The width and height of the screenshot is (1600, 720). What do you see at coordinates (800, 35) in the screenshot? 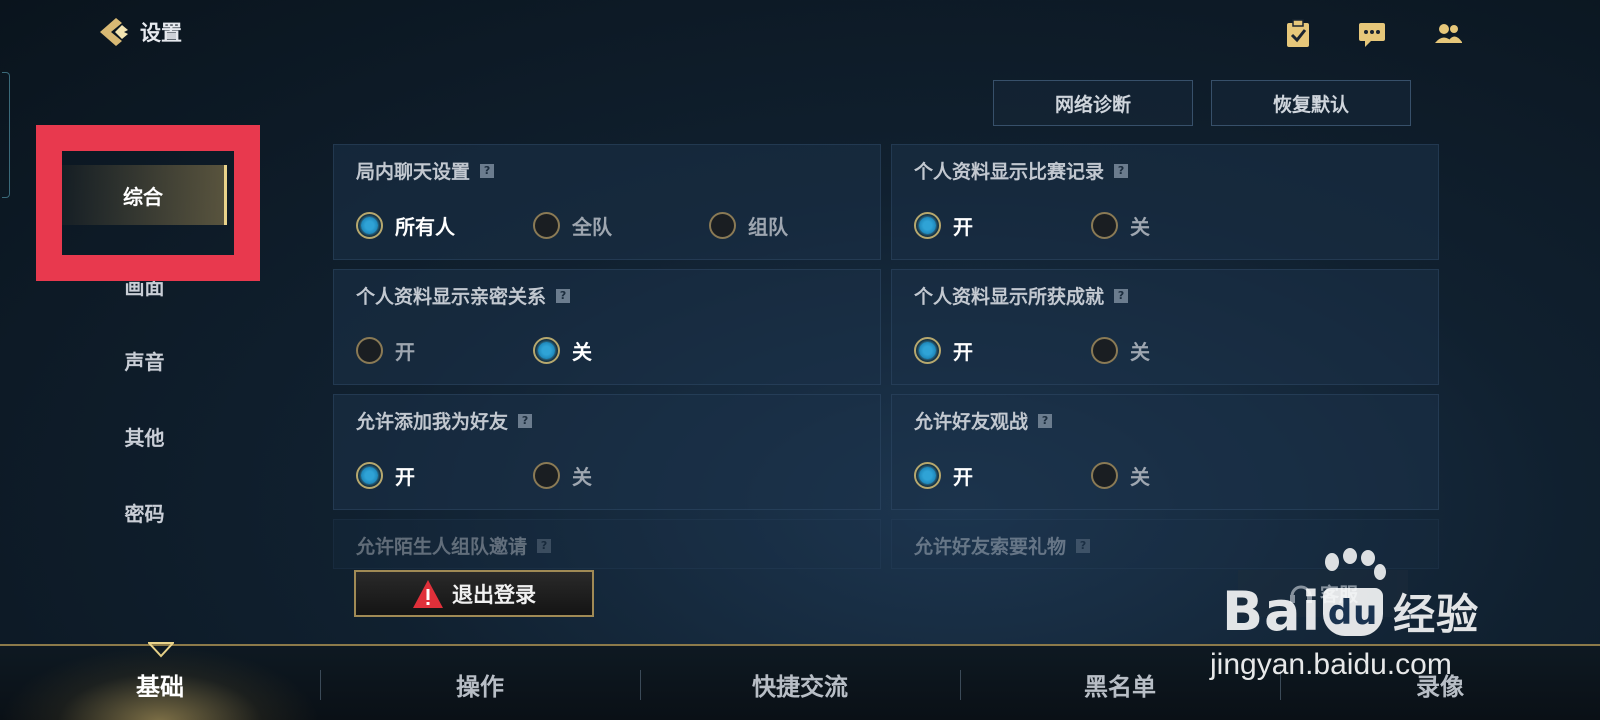
I see `top-bar: 设置` at bounding box center [800, 35].